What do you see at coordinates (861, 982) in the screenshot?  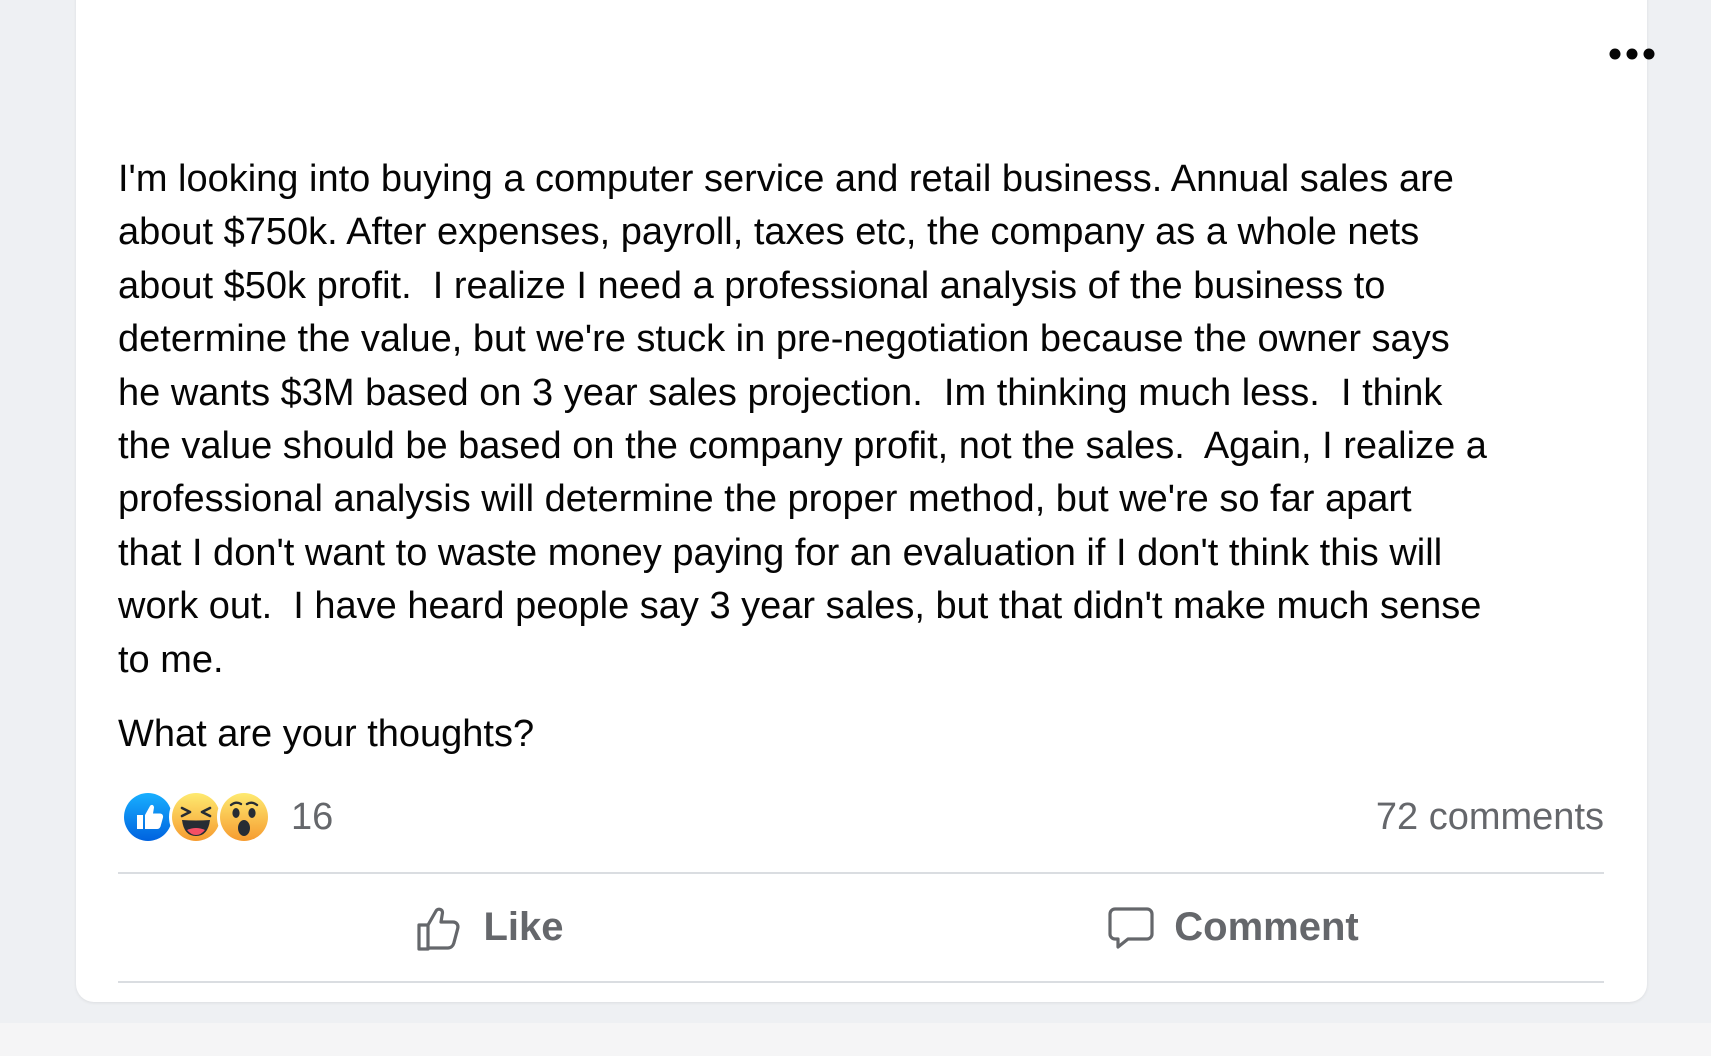 I see `divider` at bounding box center [861, 982].